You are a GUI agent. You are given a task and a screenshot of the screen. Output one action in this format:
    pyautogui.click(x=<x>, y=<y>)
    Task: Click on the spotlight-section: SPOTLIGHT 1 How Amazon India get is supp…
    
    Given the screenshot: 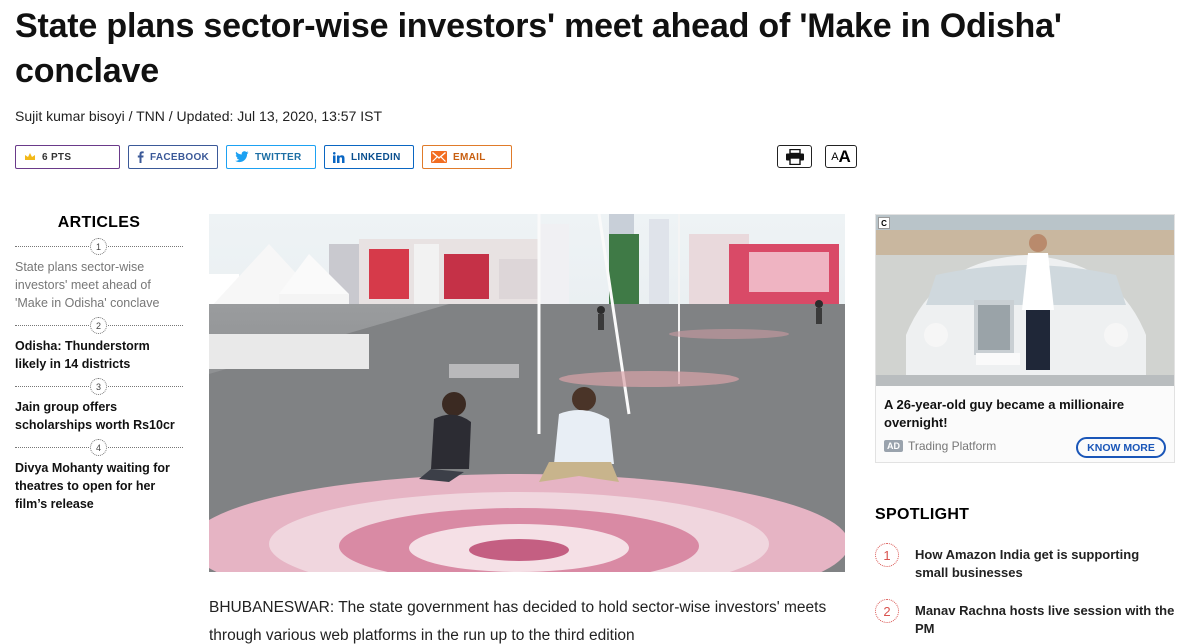 What is the action you would take?
    pyautogui.click(x=1025, y=575)
    